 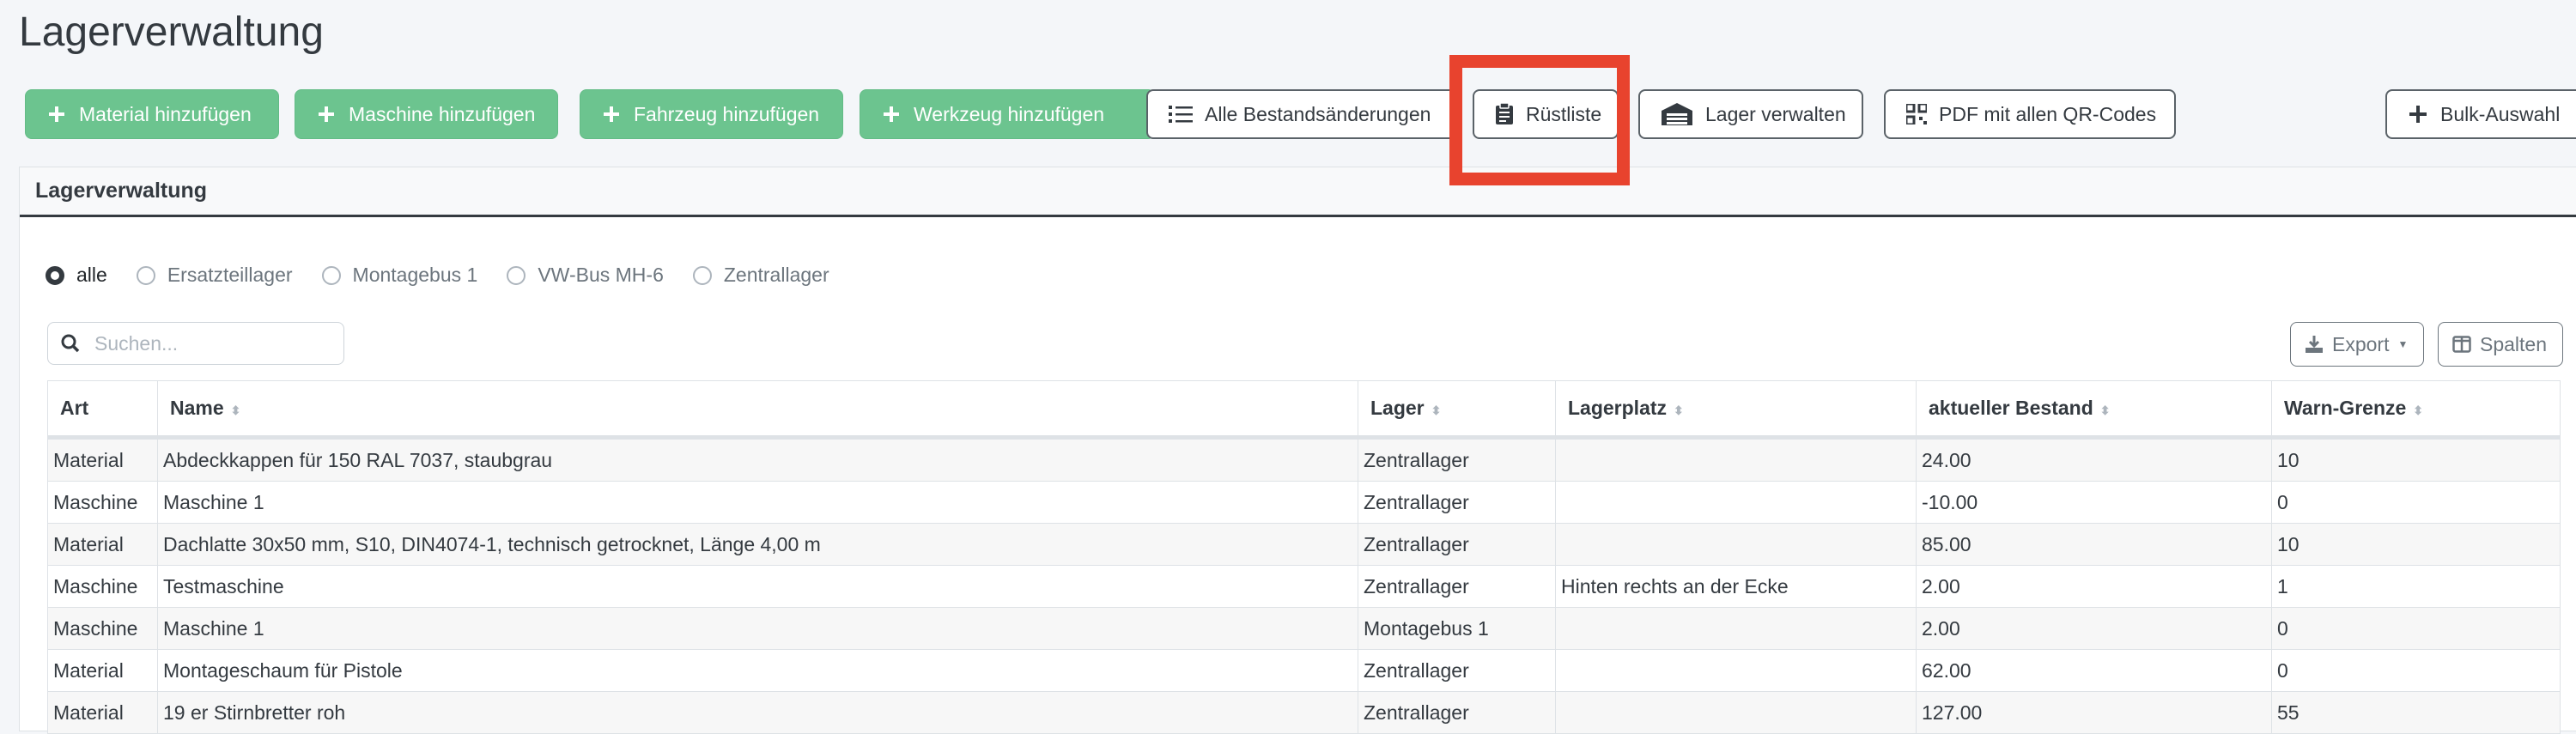 I want to click on column-header-name: Name ⬍, so click(x=757, y=410).